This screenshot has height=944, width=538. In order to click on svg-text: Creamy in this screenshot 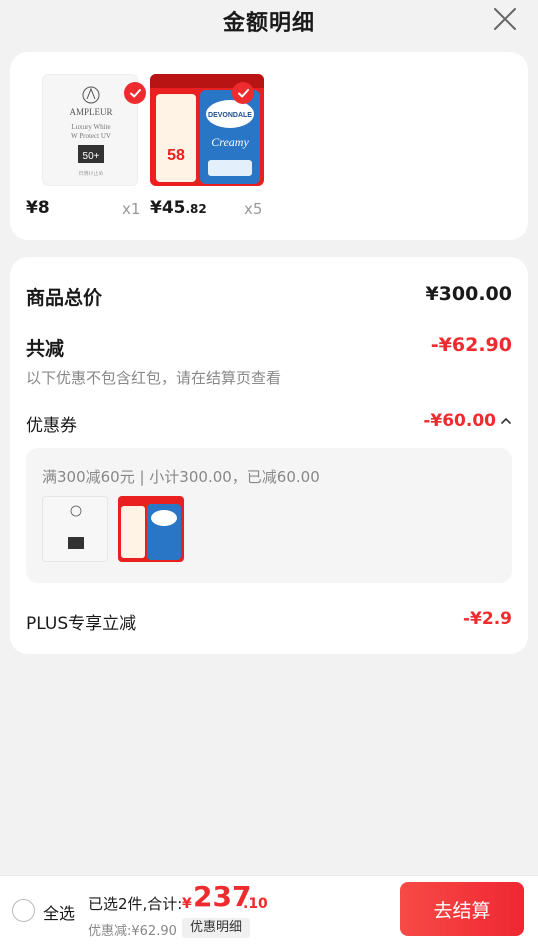, I will do `click(230, 142)`.